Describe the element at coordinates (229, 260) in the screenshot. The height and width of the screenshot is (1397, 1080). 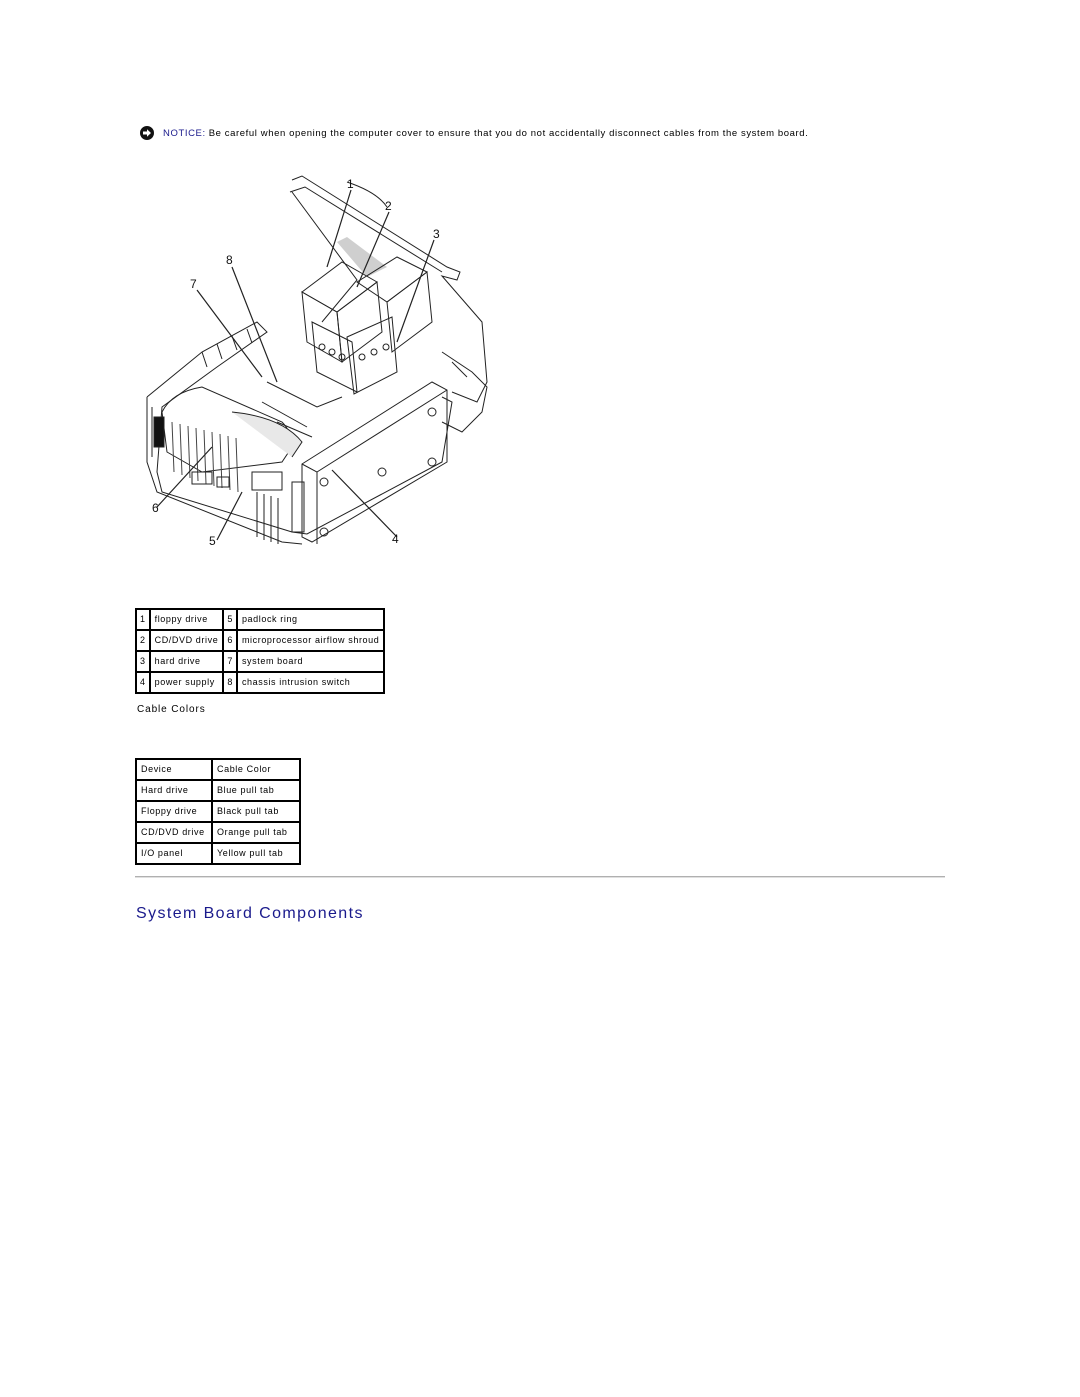
I see `callout-8: 8` at that location.